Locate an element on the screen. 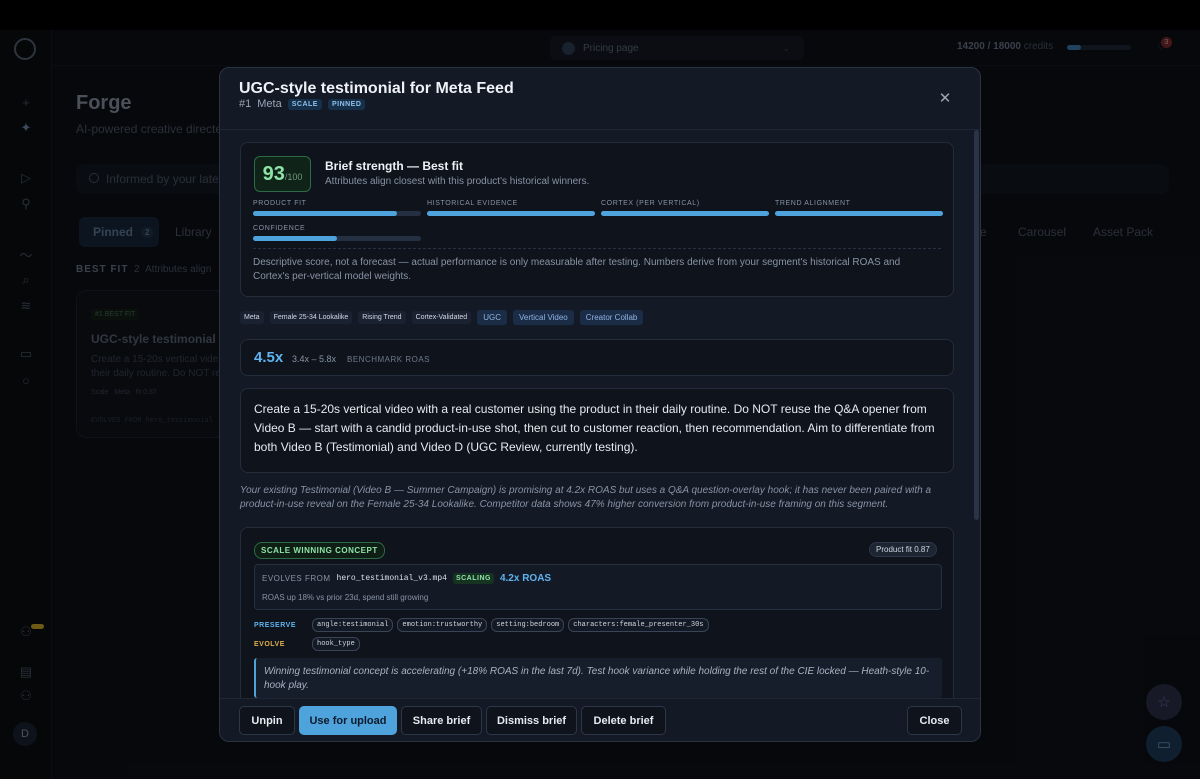  score-badge: 93/100 is located at coordinates (282, 174).